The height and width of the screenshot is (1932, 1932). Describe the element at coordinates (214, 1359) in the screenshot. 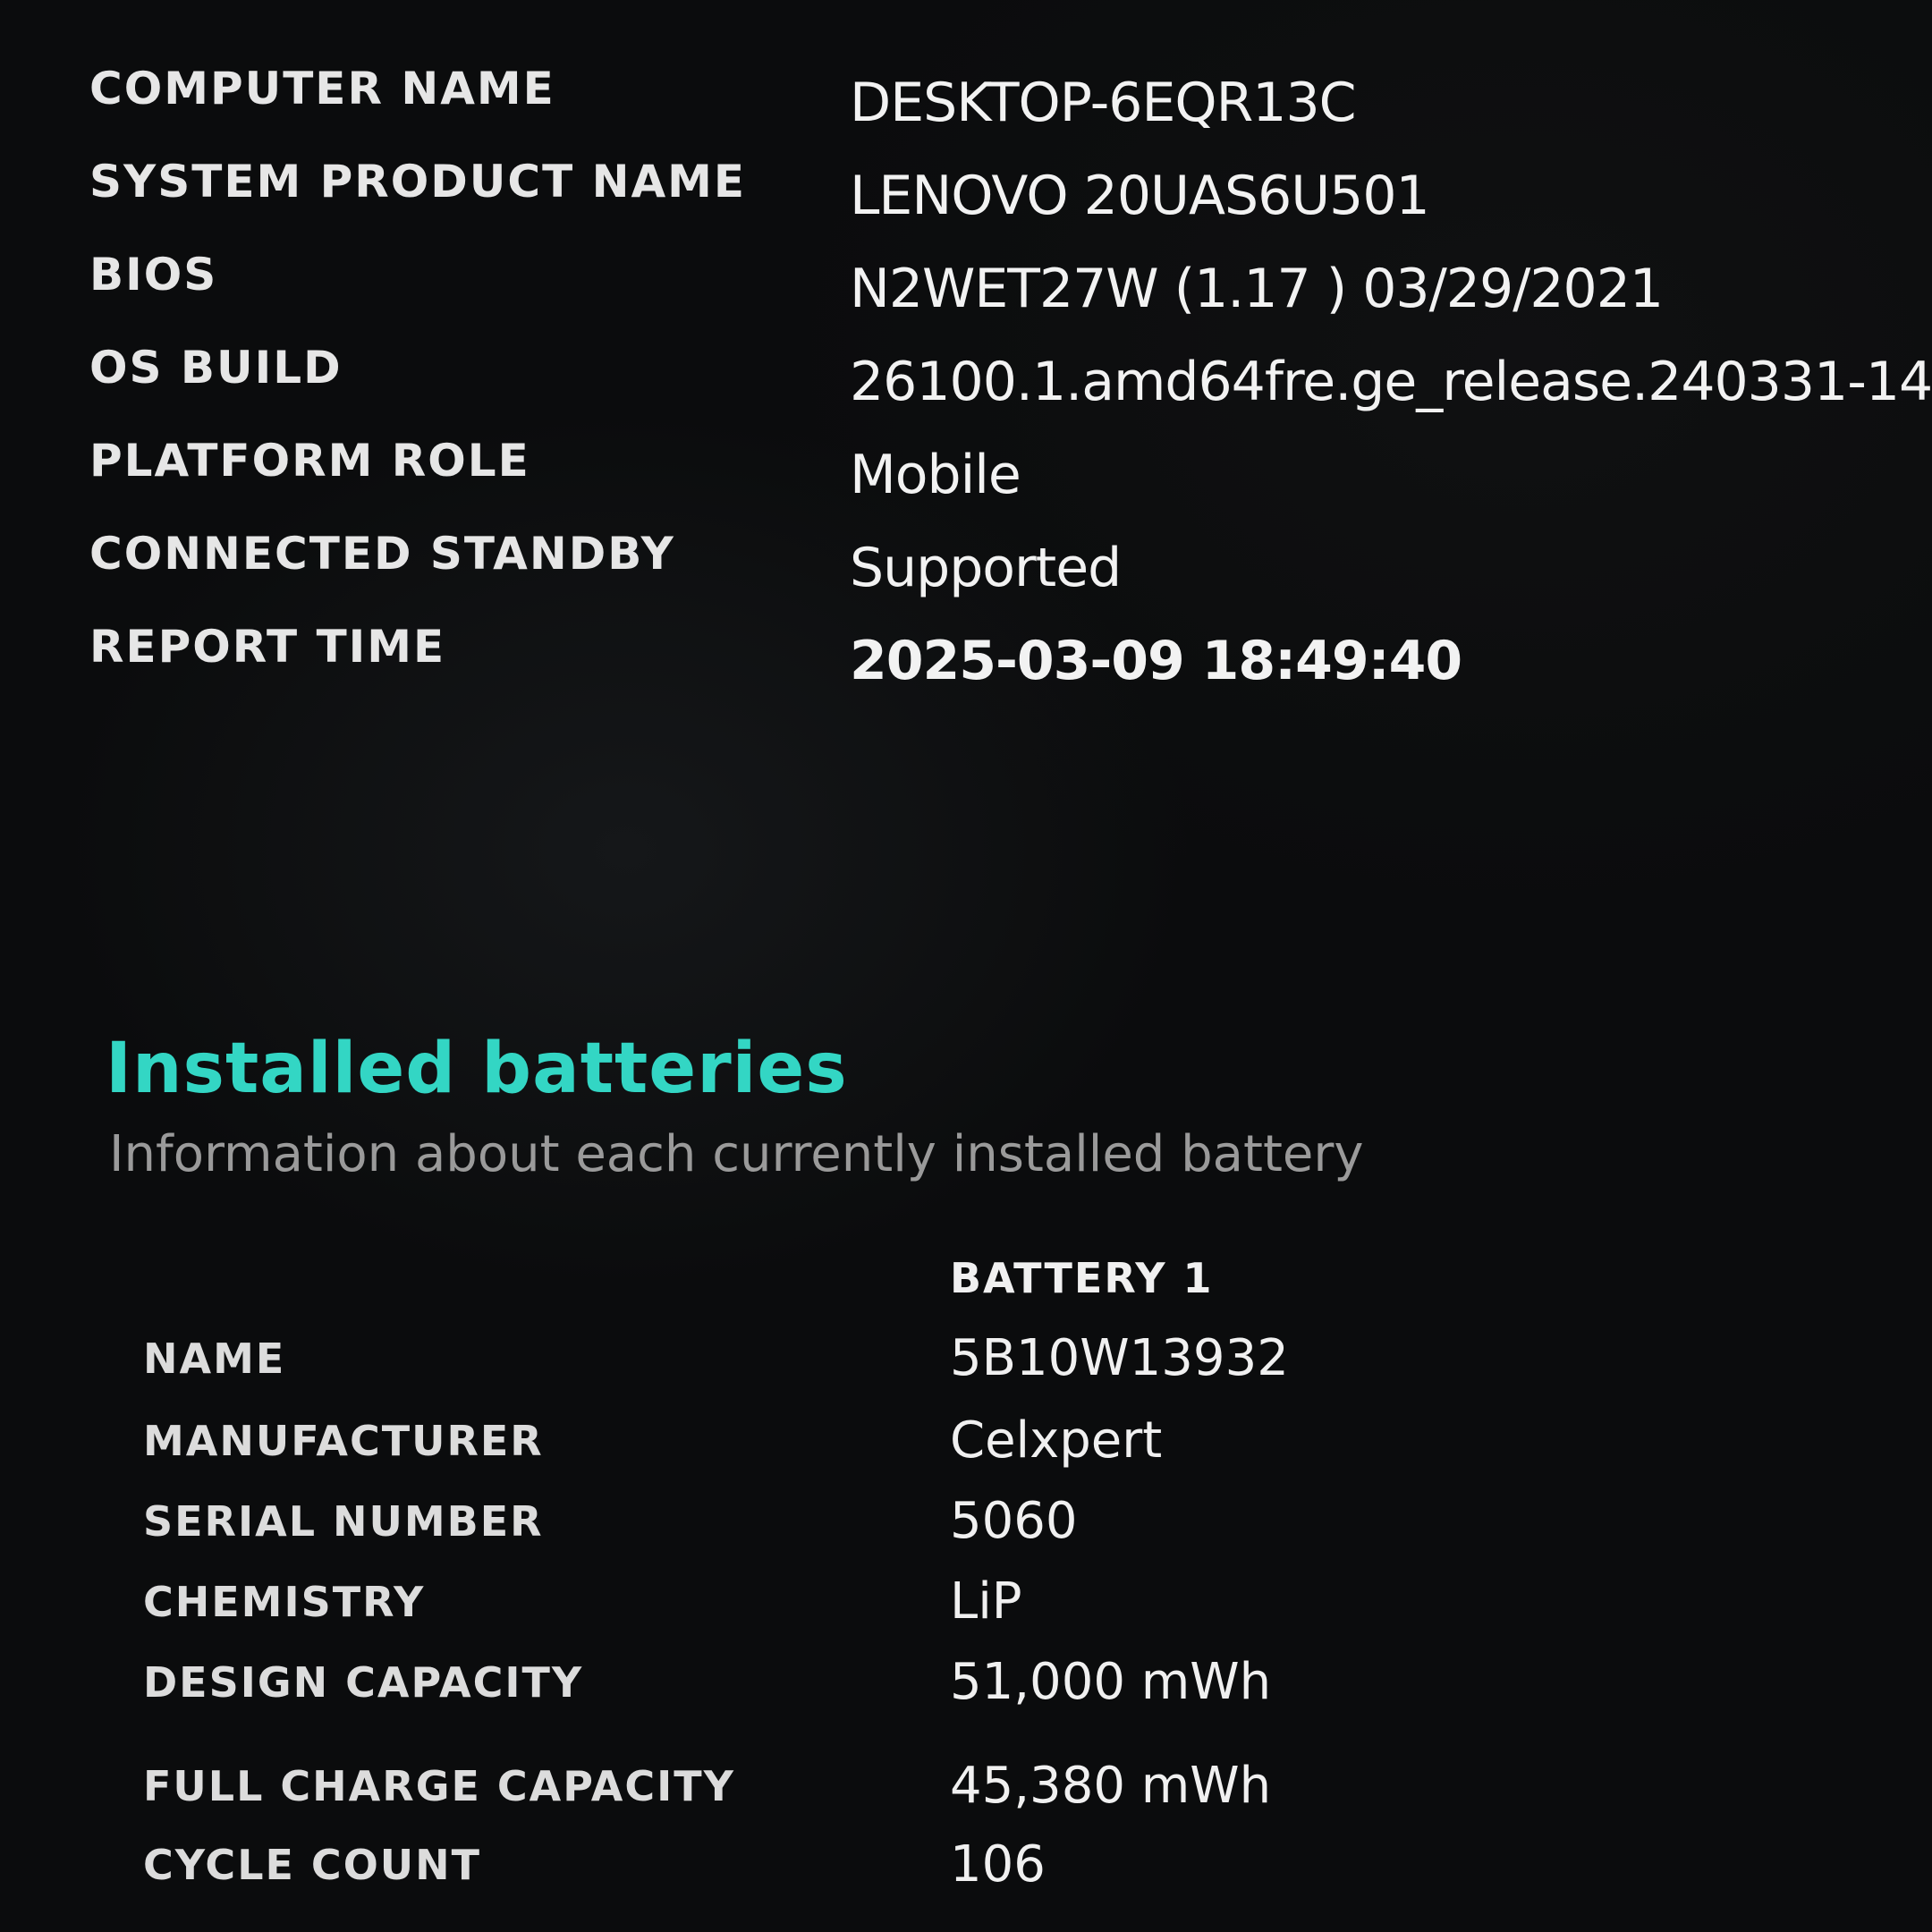

I see `battery-name-label: NAME` at that location.